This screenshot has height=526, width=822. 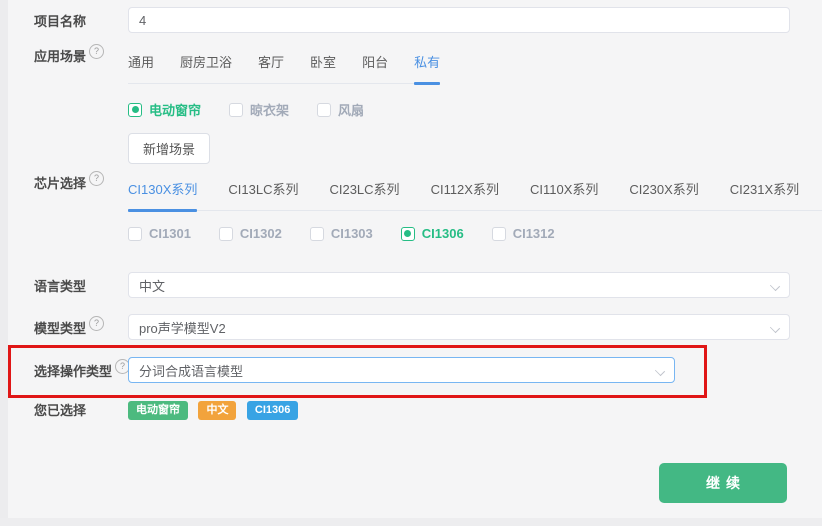 What do you see at coordinates (182, 328) in the screenshot?
I see `model-select-value: pro声学模型V2` at bounding box center [182, 328].